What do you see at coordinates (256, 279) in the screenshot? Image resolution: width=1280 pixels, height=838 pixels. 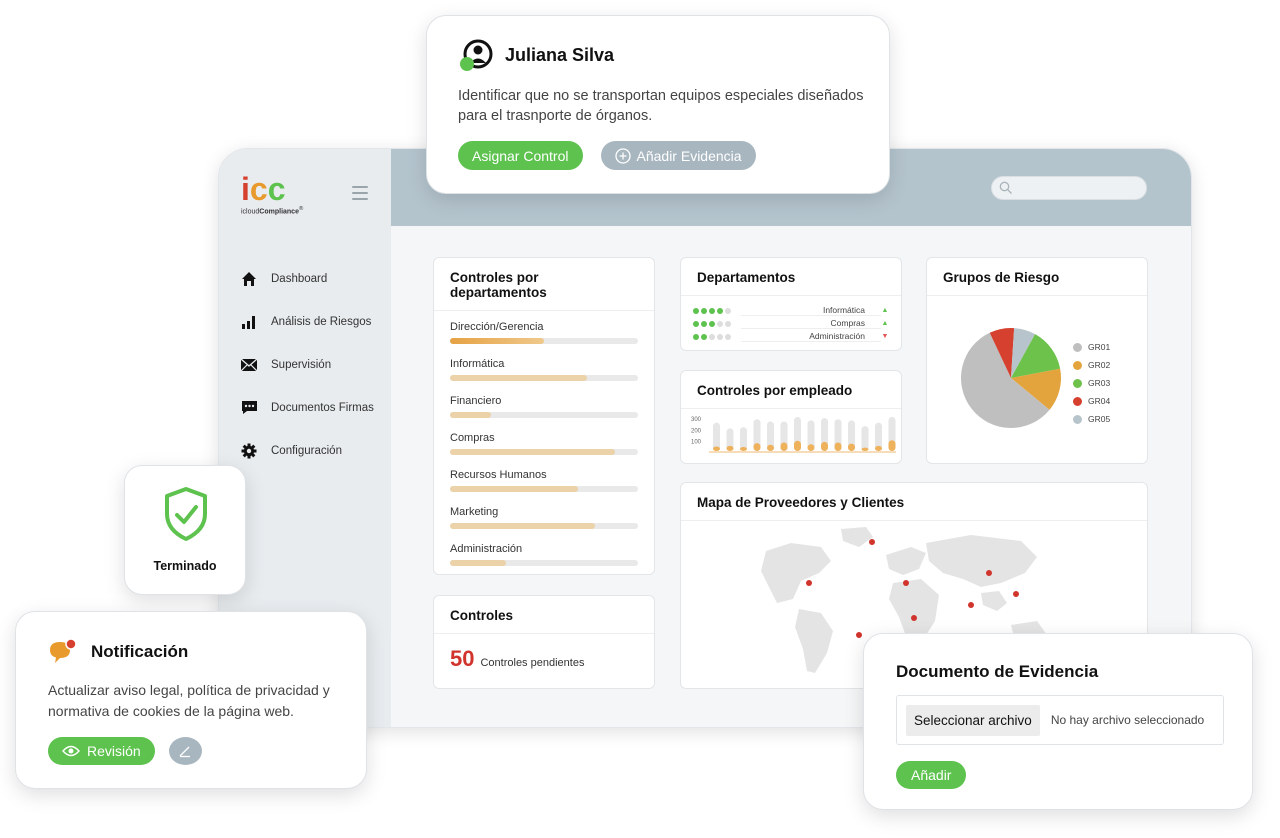 I see `home-icon` at bounding box center [256, 279].